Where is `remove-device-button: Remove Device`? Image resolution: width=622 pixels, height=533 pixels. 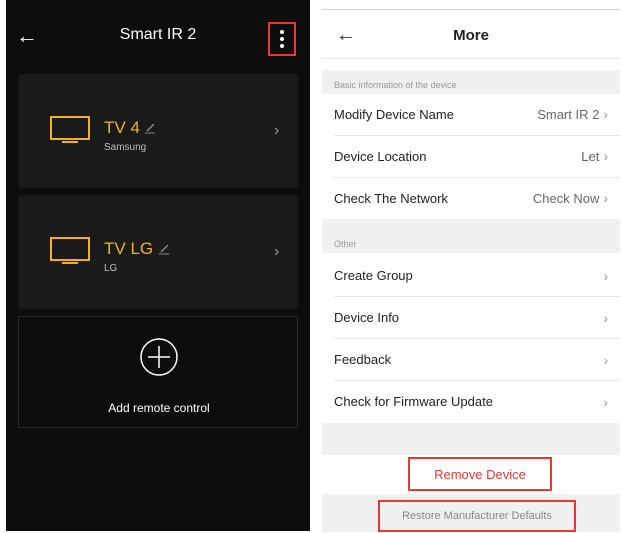 remove-device-button: Remove Device is located at coordinates (480, 474).